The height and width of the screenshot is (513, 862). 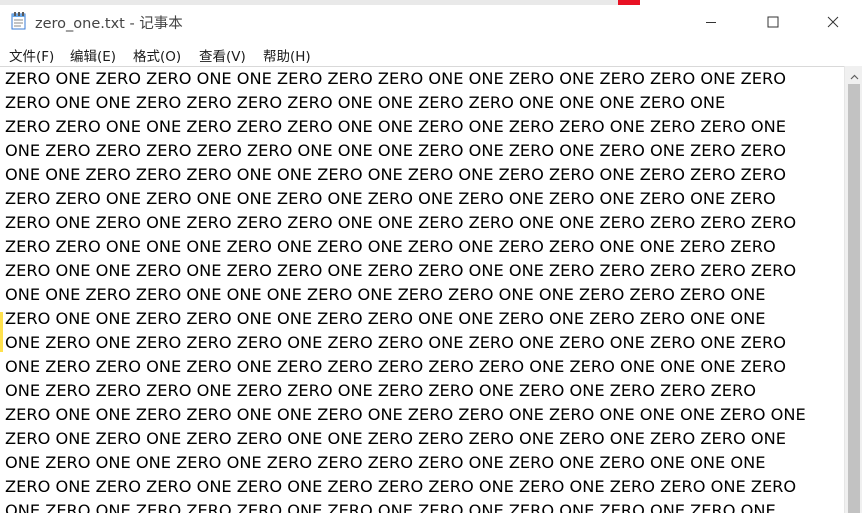 What do you see at coordinates (222, 55) in the screenshot?
I see `menu-view: 查看(V)` at bounding box center [222, 55].